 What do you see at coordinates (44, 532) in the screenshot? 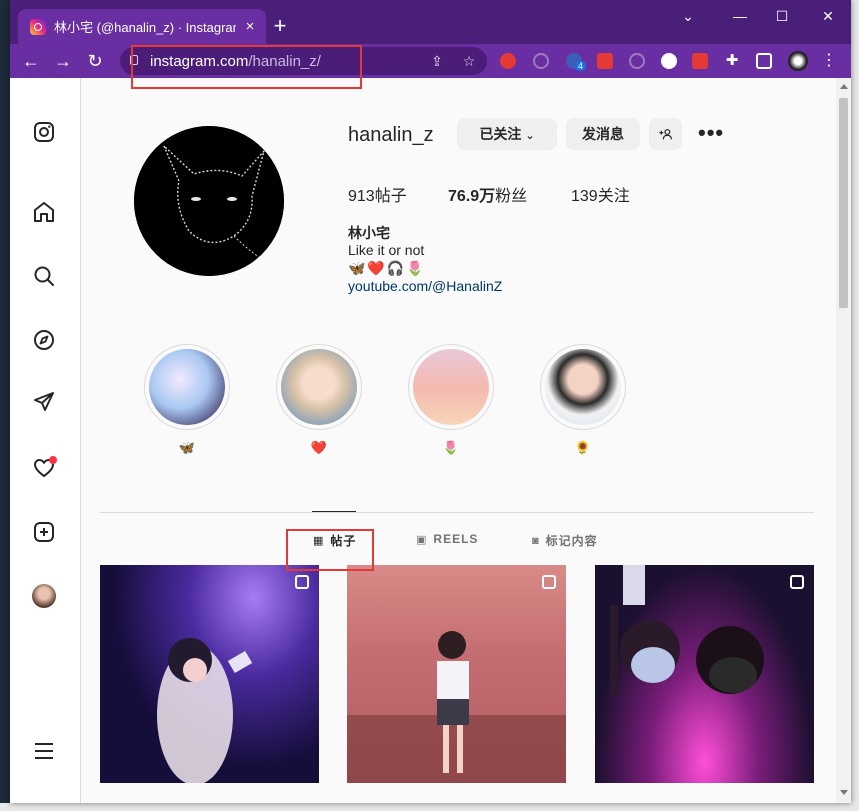
I see `create-plus-icon` at bounding box center [44, 532].